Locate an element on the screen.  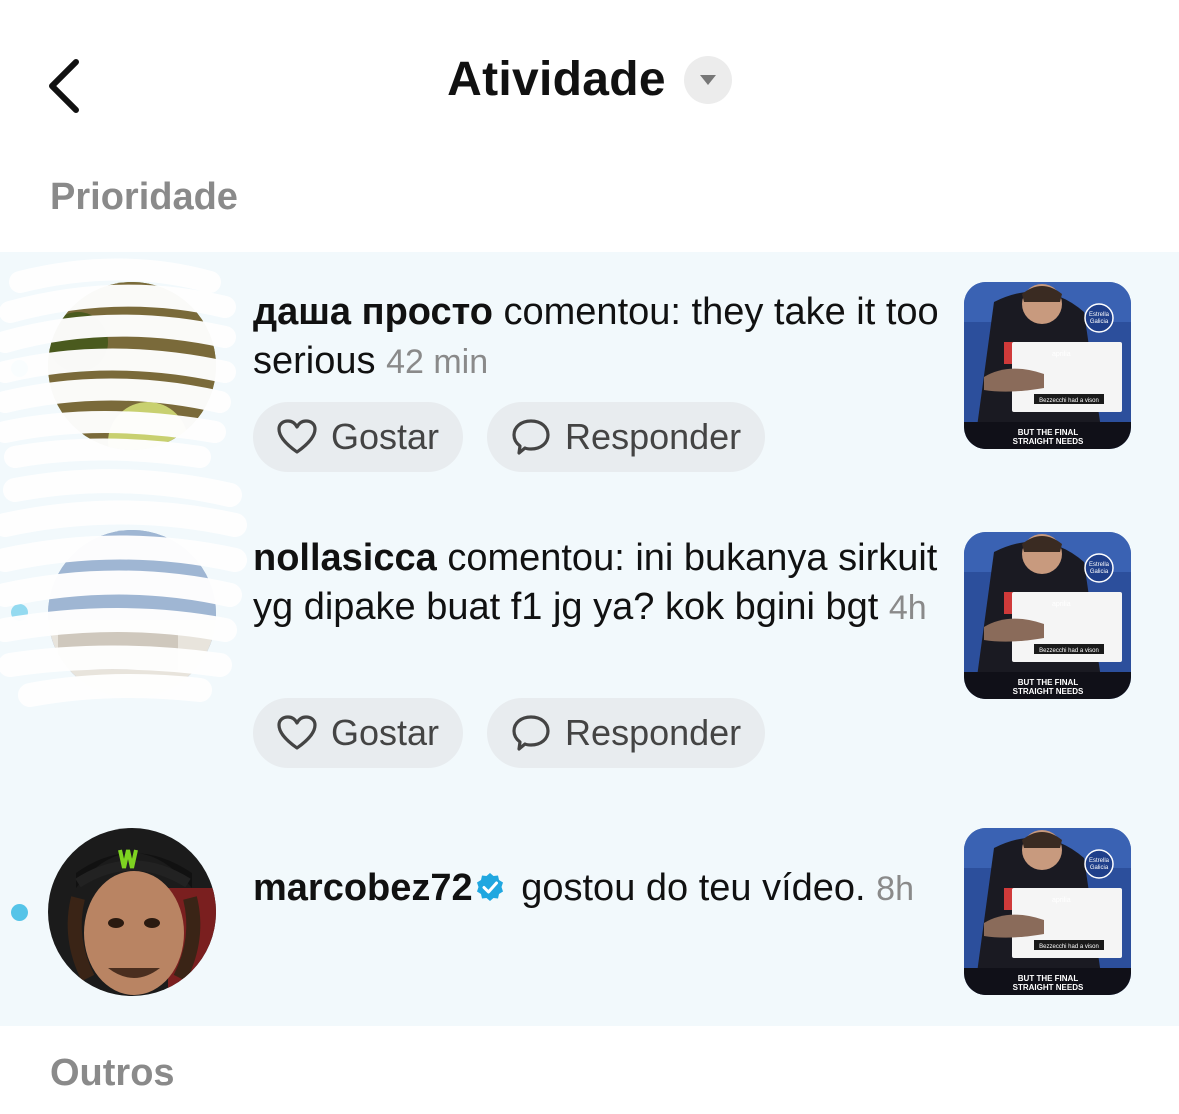
timestamp: 42 min is located at coordinates (437, 362).